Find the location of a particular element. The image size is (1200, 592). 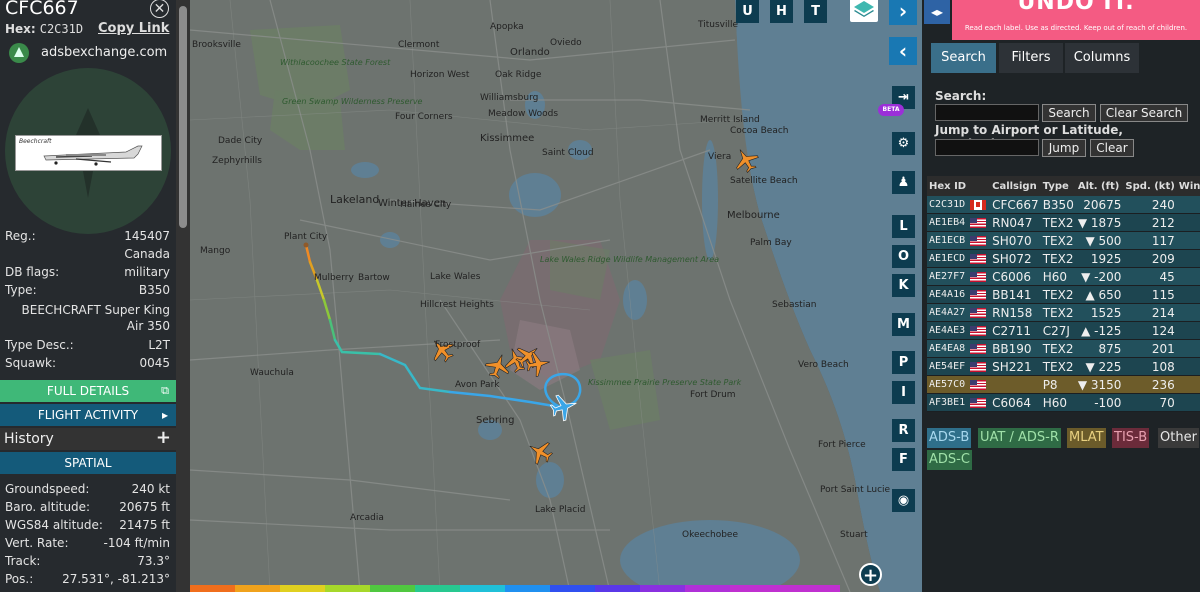

search-input is located at coordinates (987, 112).